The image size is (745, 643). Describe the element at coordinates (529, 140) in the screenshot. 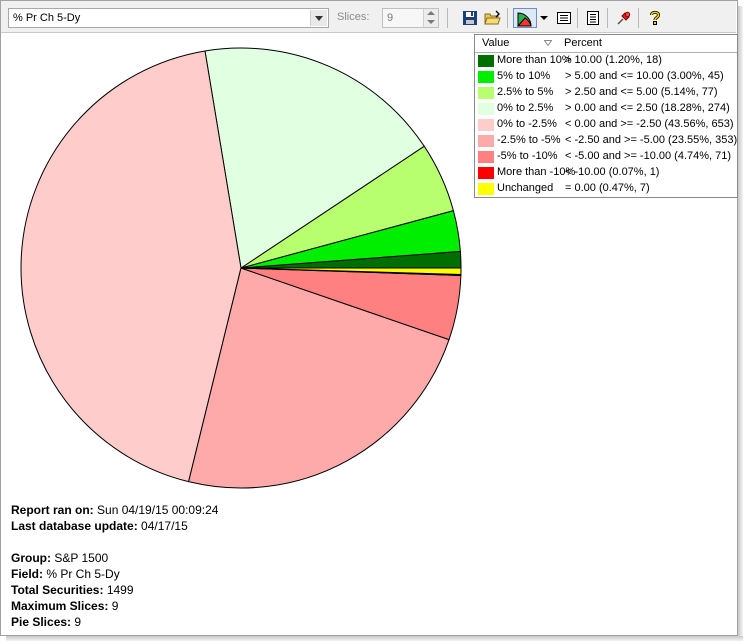

I see `legend-label: -2.5% to -5%` at that location.